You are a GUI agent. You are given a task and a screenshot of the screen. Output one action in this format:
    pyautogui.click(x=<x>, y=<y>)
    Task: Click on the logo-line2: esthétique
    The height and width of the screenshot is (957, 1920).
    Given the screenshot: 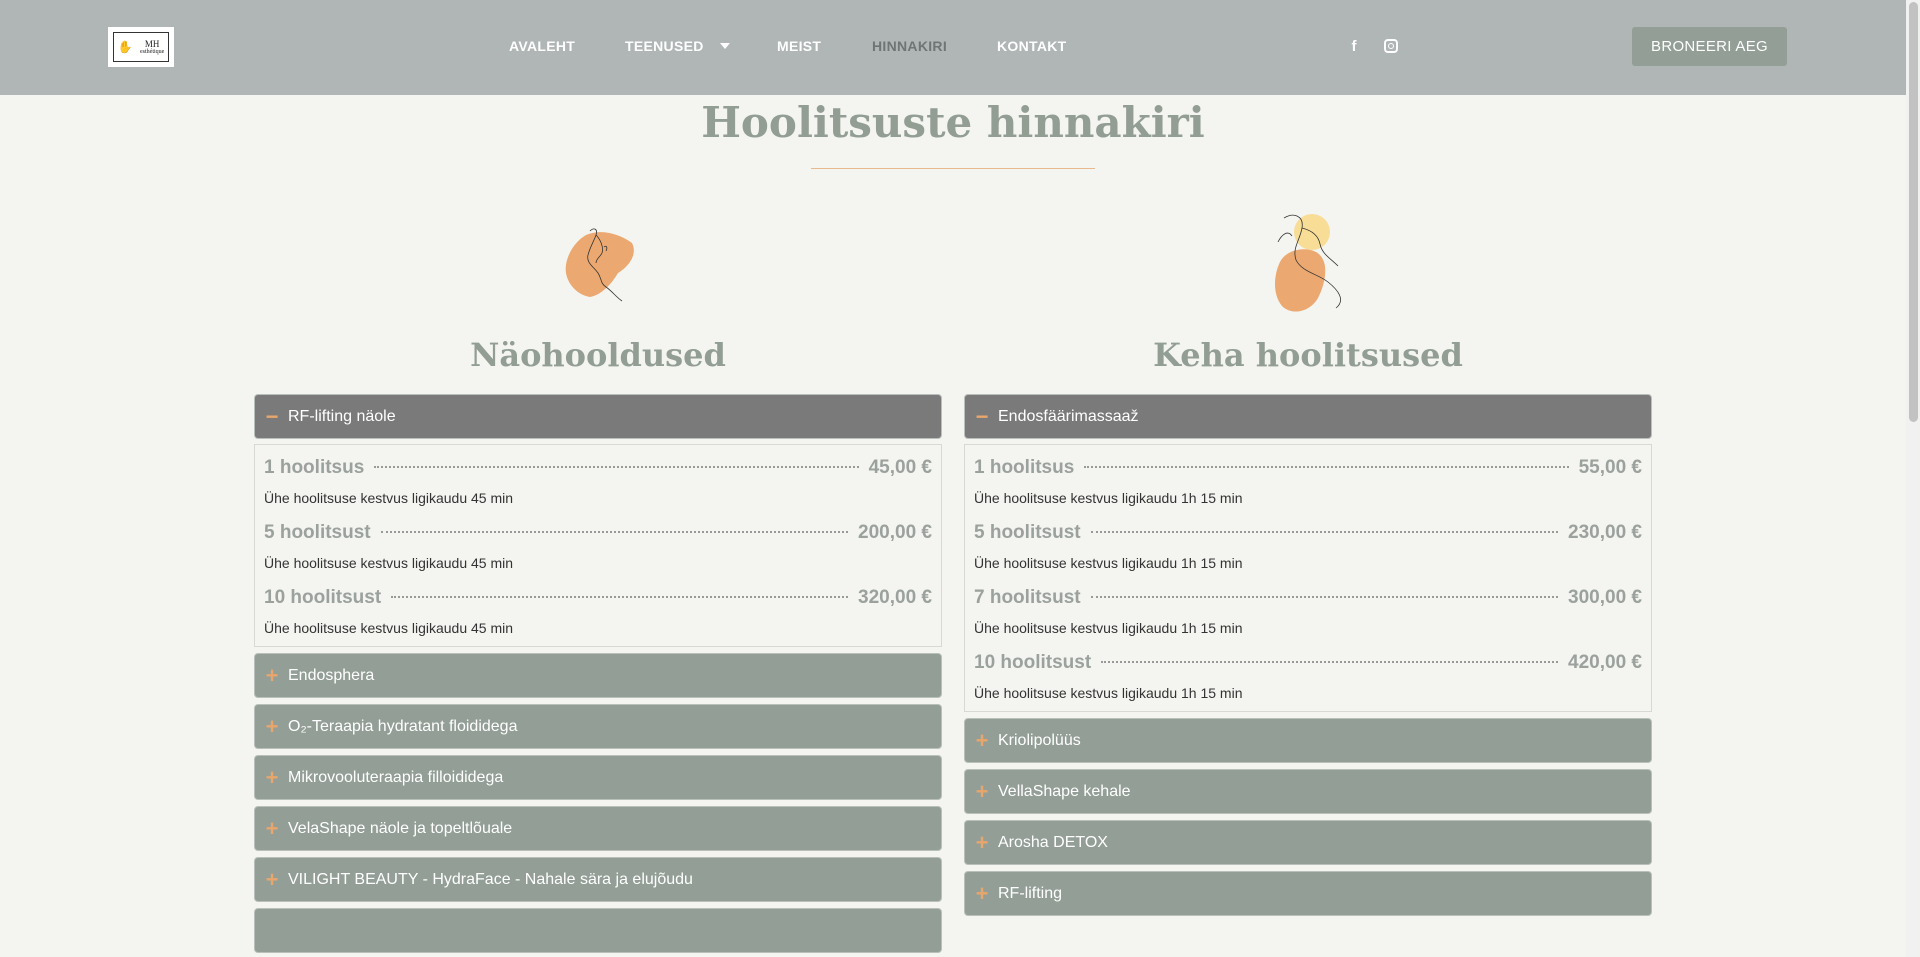 What is the action you would take?
    pyautogui.click(x=152, y=51)
    